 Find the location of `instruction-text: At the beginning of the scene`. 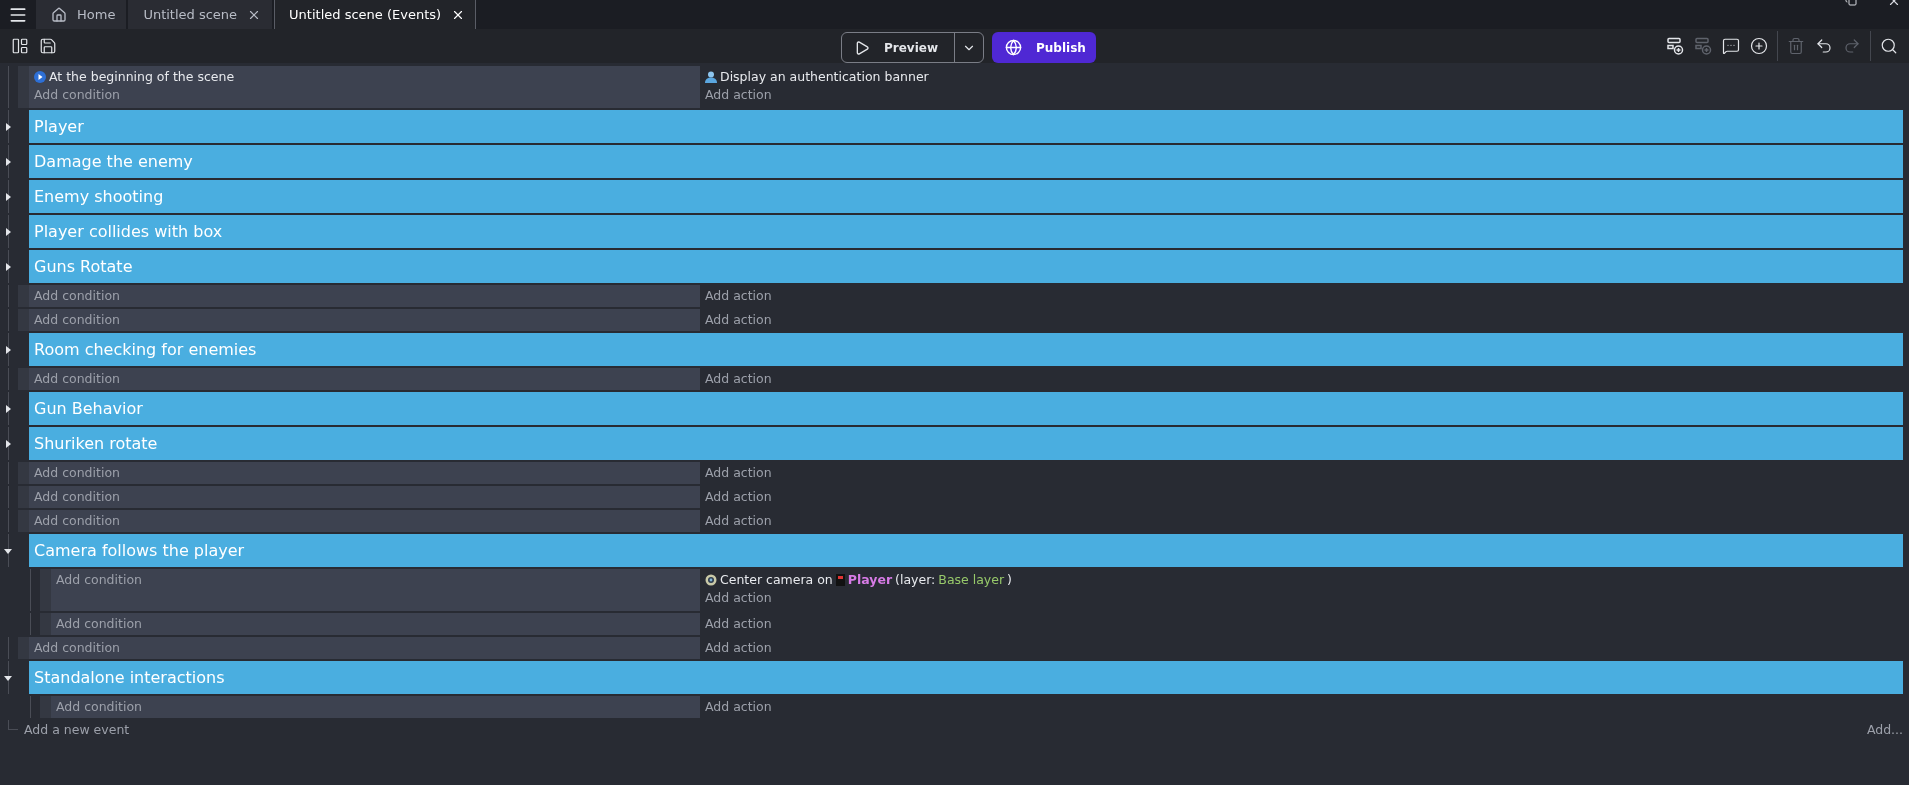

instruction-text: At the beginning of the scene is located at coordinates (364, 77).